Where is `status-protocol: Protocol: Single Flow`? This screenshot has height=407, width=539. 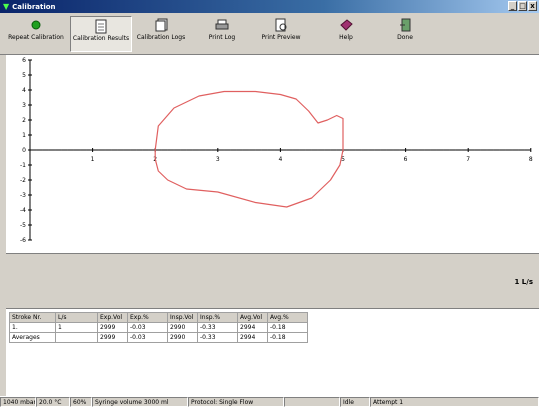
status-protocol: Protocol: Single Flow is located at coordinates (236, 402).